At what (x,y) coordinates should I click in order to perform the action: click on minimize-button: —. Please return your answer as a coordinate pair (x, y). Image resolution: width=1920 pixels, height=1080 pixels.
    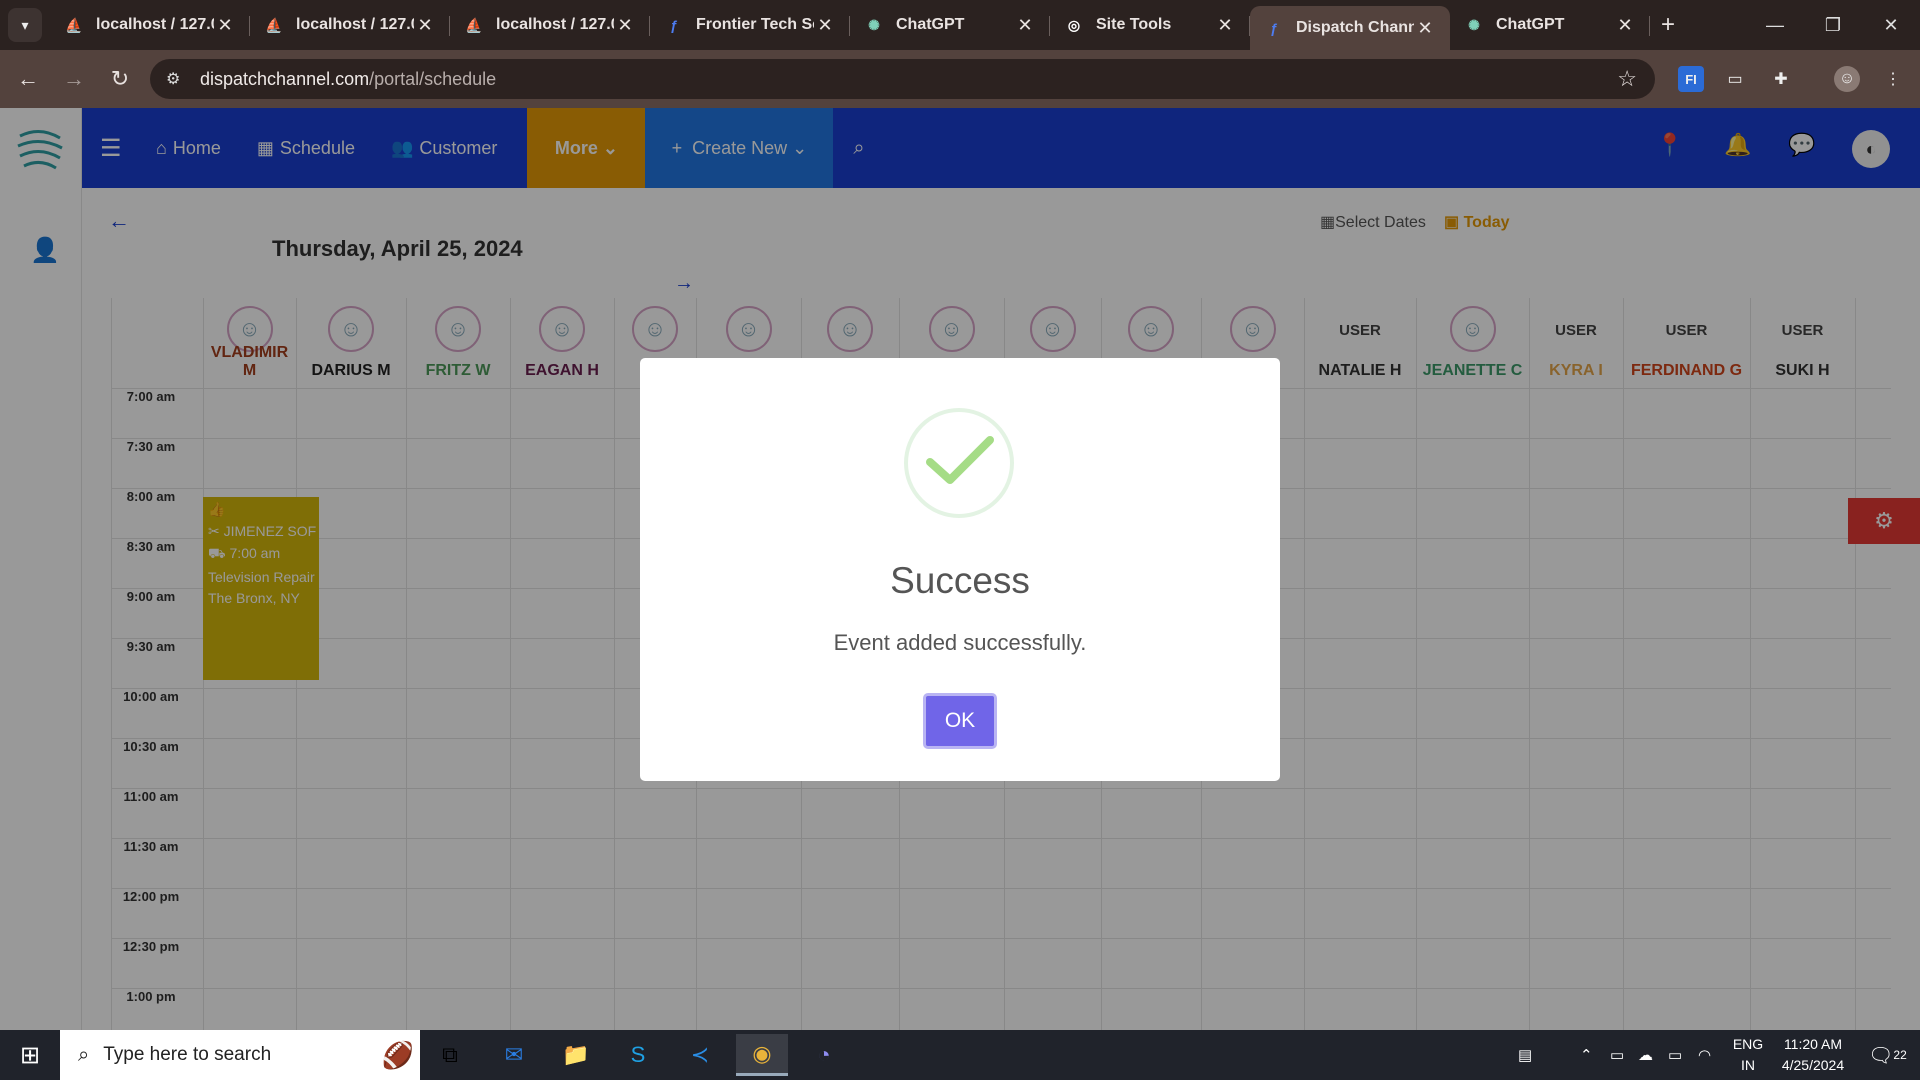
    Looking at the image, I should click on (1775, 25).